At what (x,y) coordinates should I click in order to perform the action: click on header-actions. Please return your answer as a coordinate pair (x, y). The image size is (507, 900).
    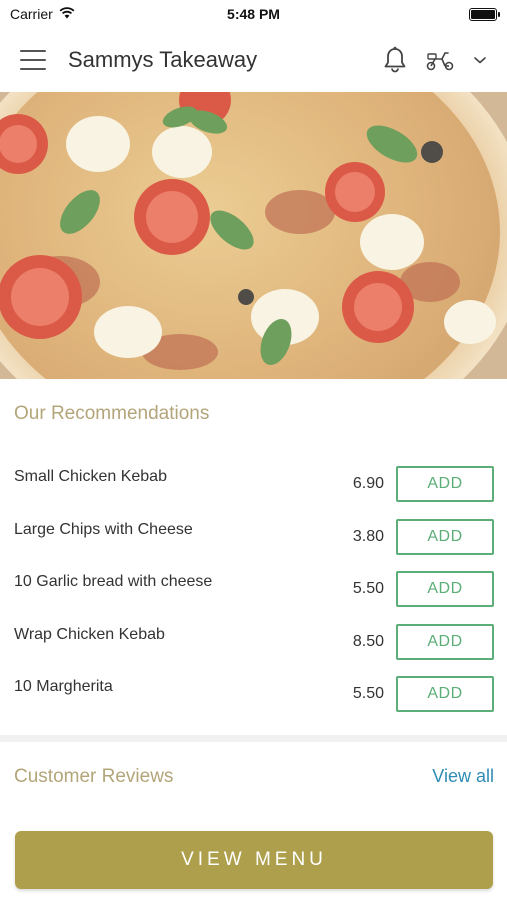
    Looking at the image, I should click on (435, 60).